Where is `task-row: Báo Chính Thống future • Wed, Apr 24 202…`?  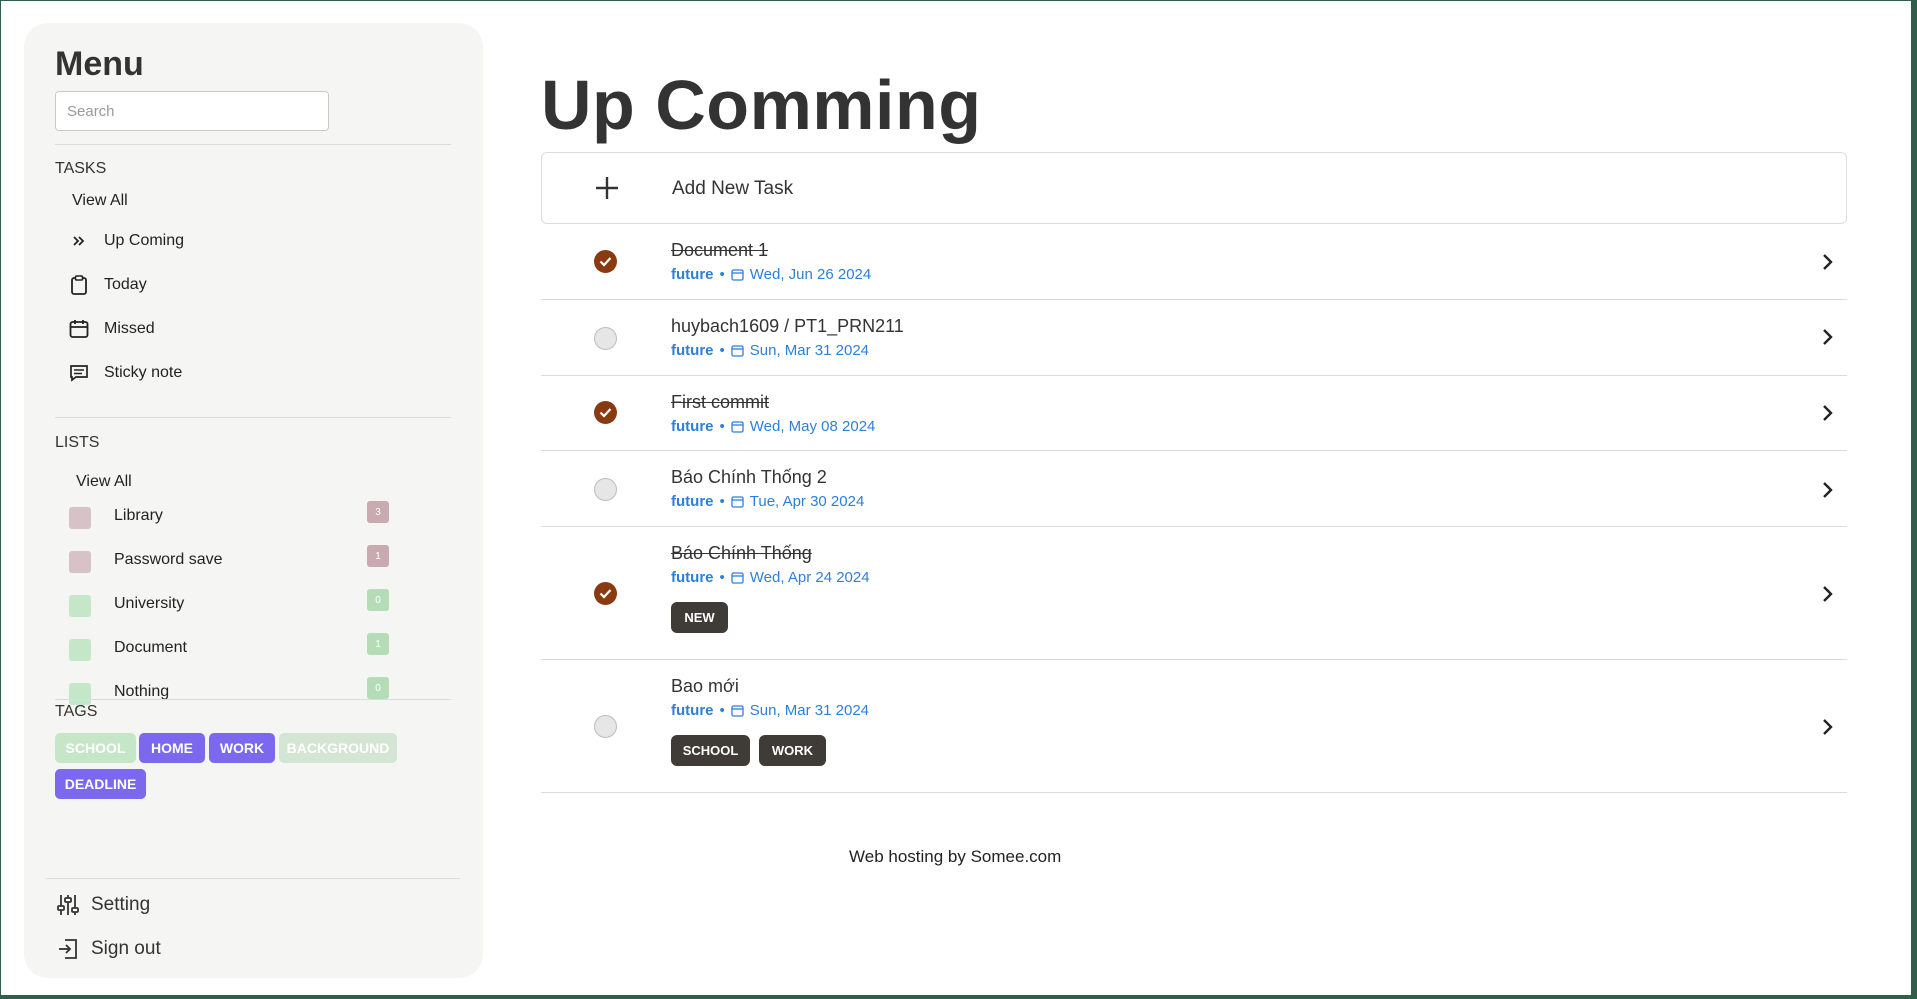
task-row: Báo Chính Thống future • Wed, Apr 24 202… is located at coordinates (1194, 593).